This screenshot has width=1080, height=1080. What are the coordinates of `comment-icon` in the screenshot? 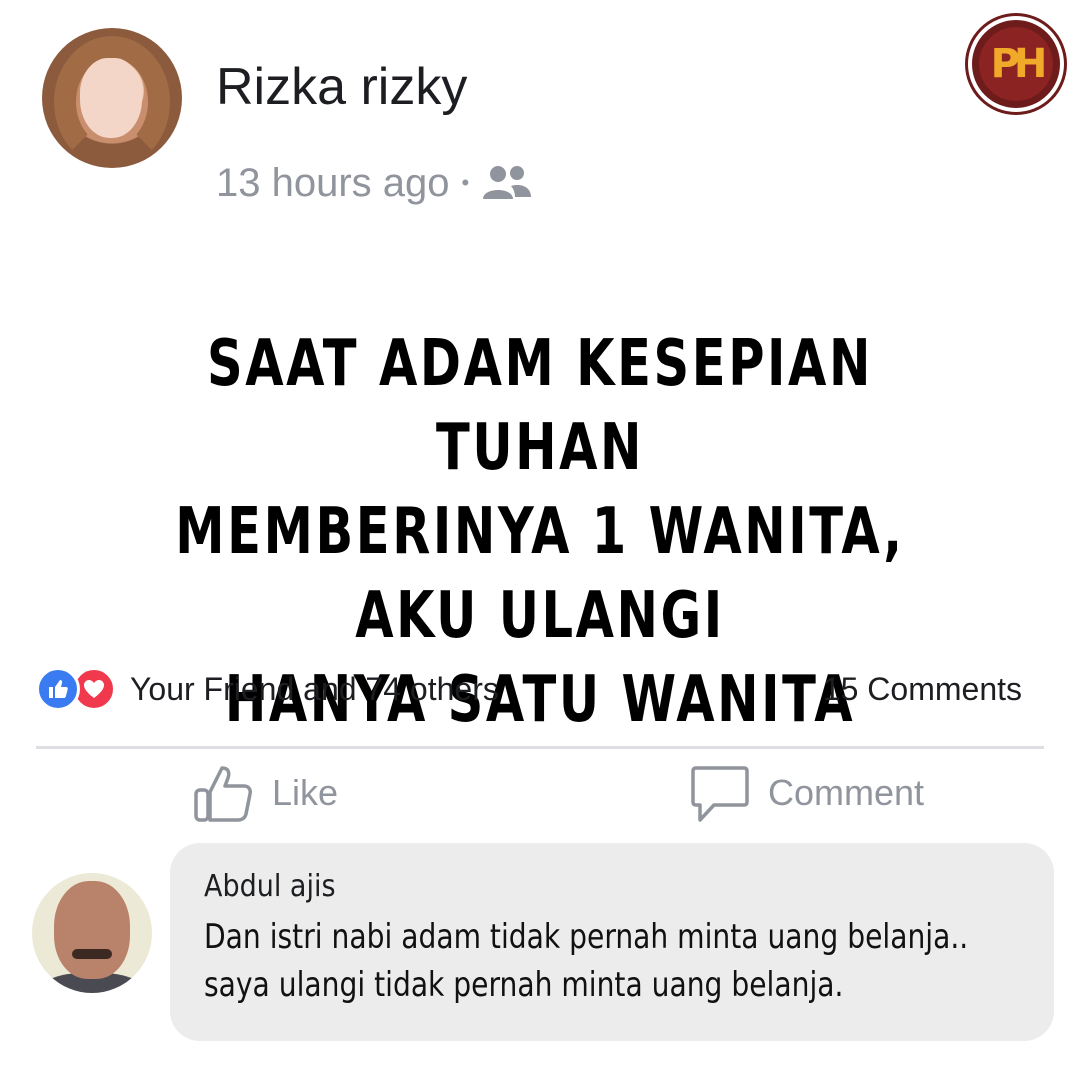 It's located at (720, 794).